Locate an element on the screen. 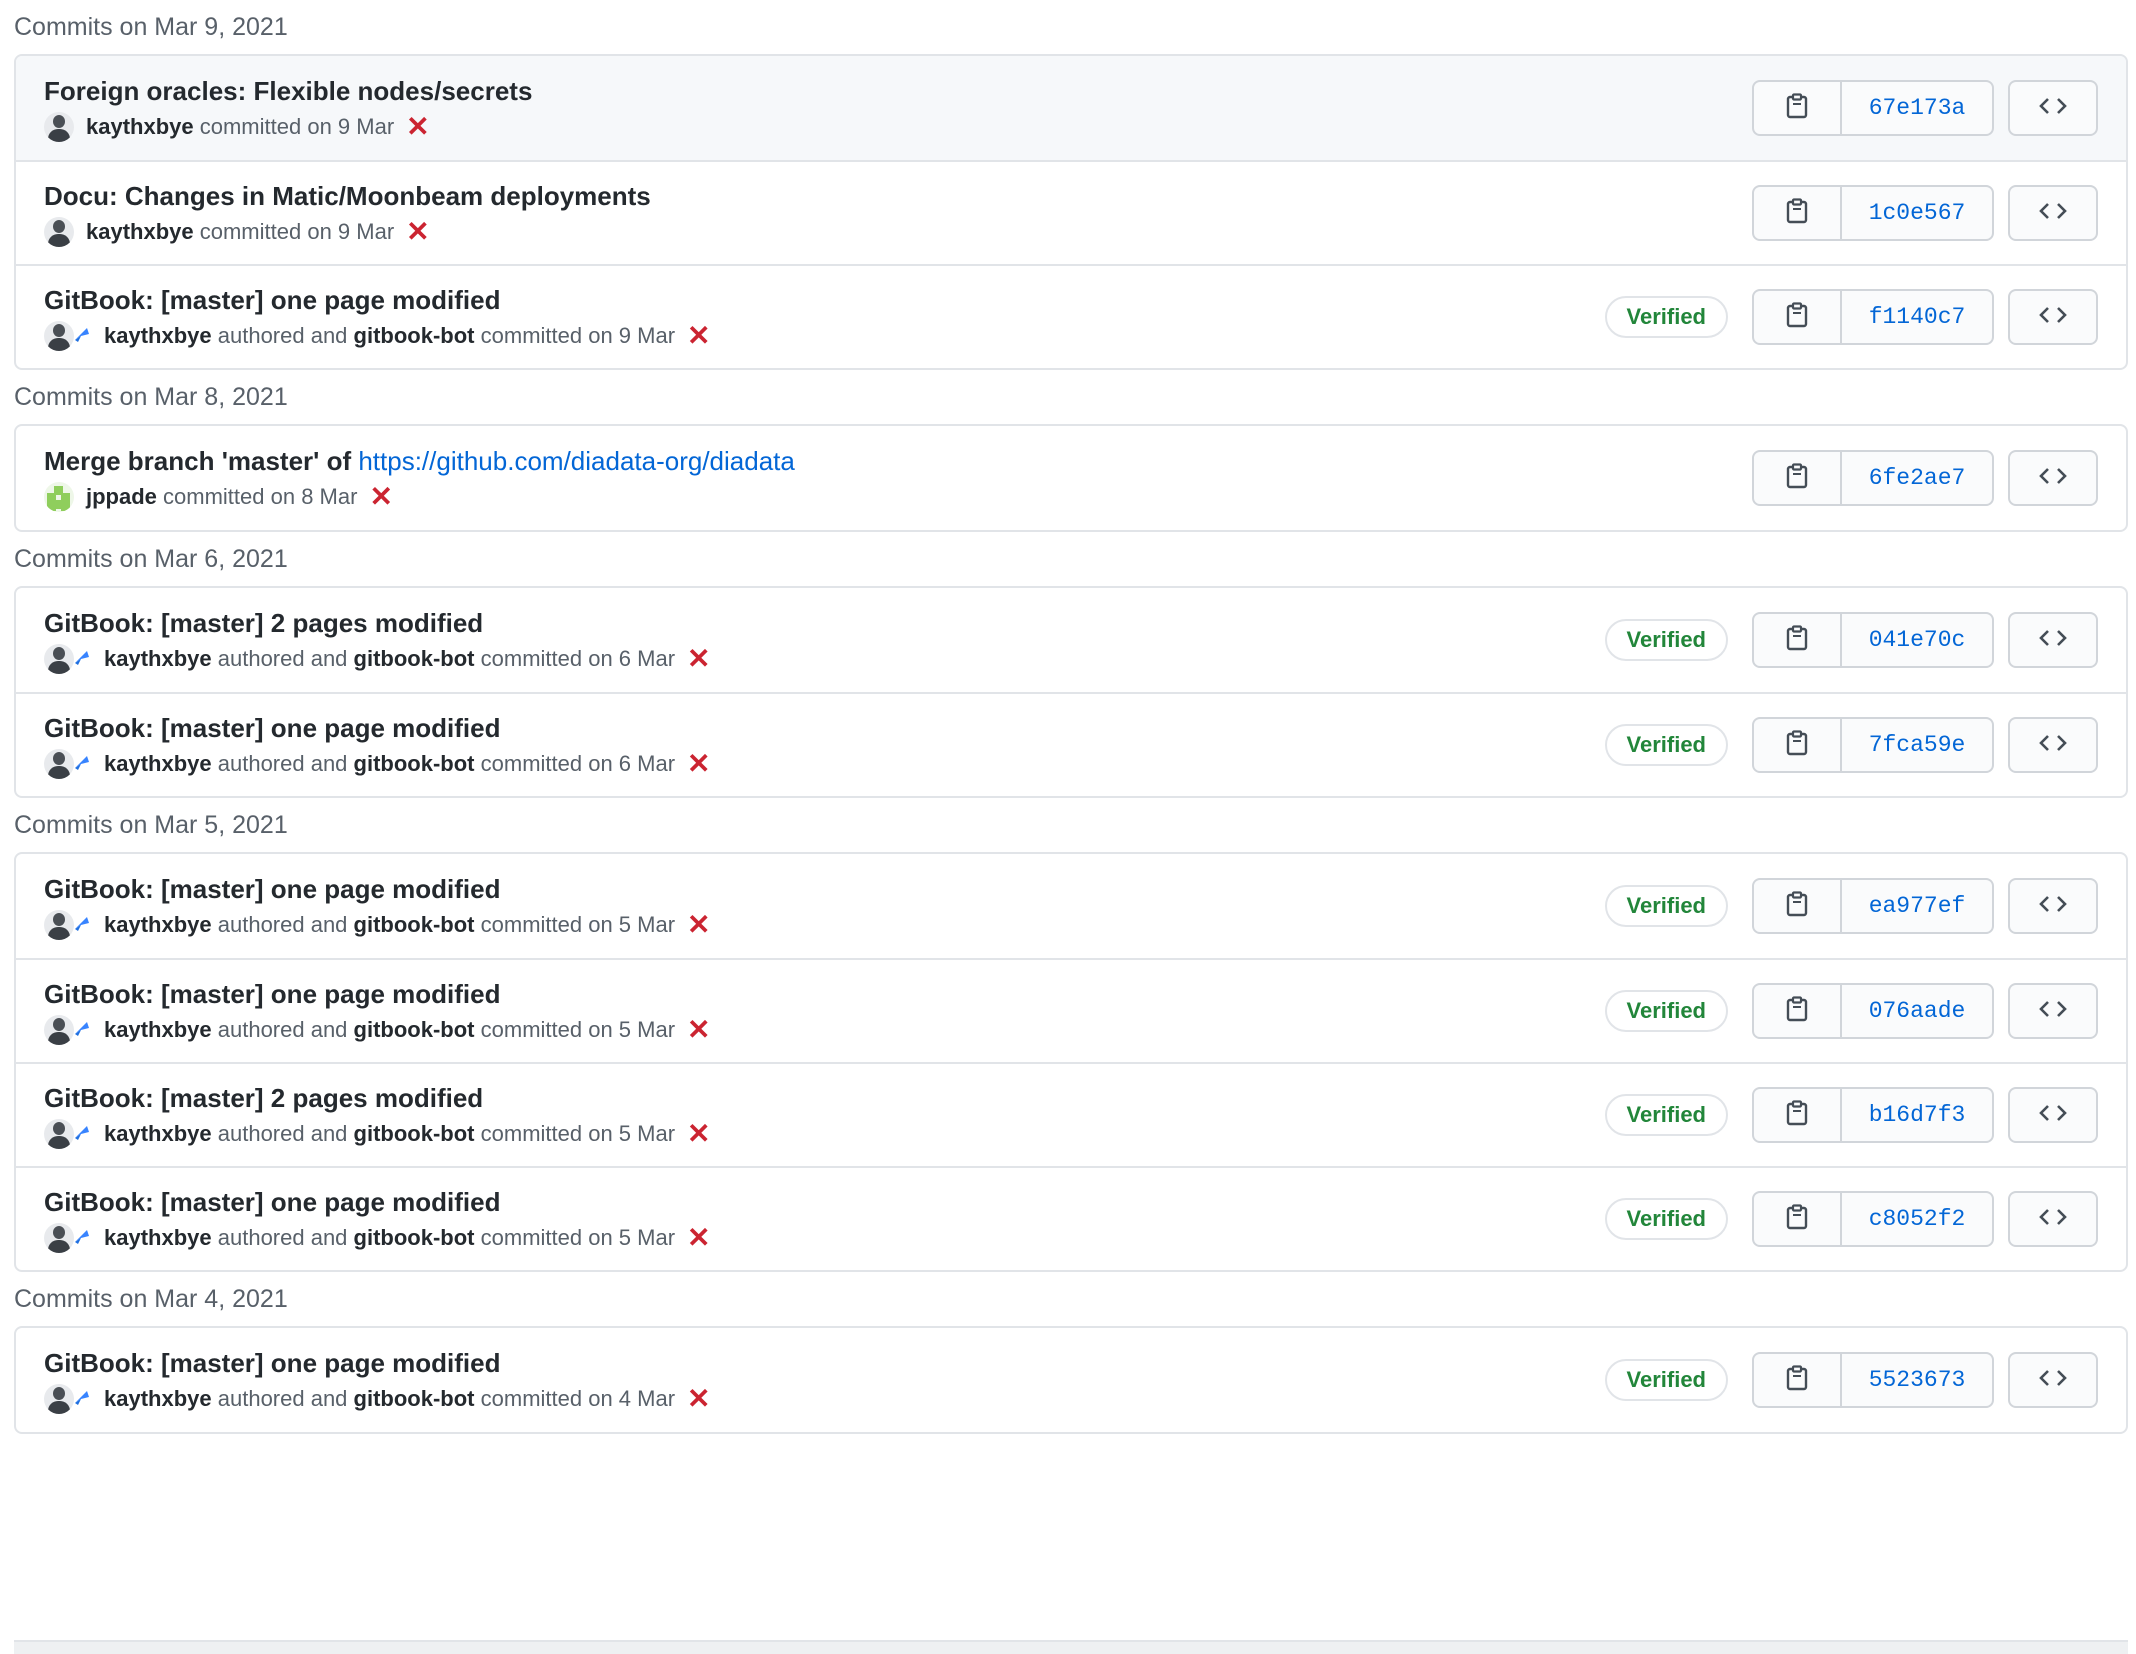 The image size is (2136, 1654). commit-sha-link: ea977ef is located at coordinates (1917, 906).